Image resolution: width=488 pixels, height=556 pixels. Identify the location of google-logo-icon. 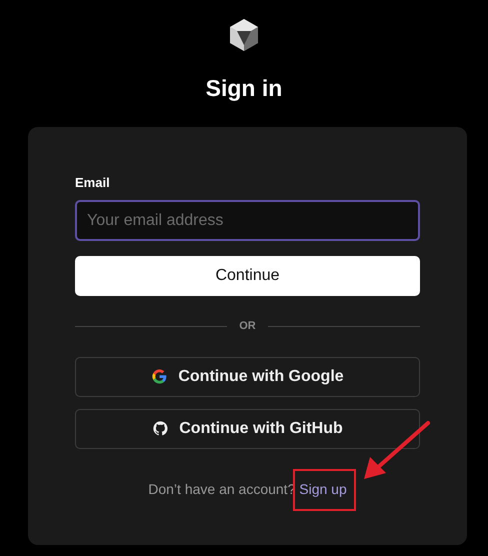
(159, 377).